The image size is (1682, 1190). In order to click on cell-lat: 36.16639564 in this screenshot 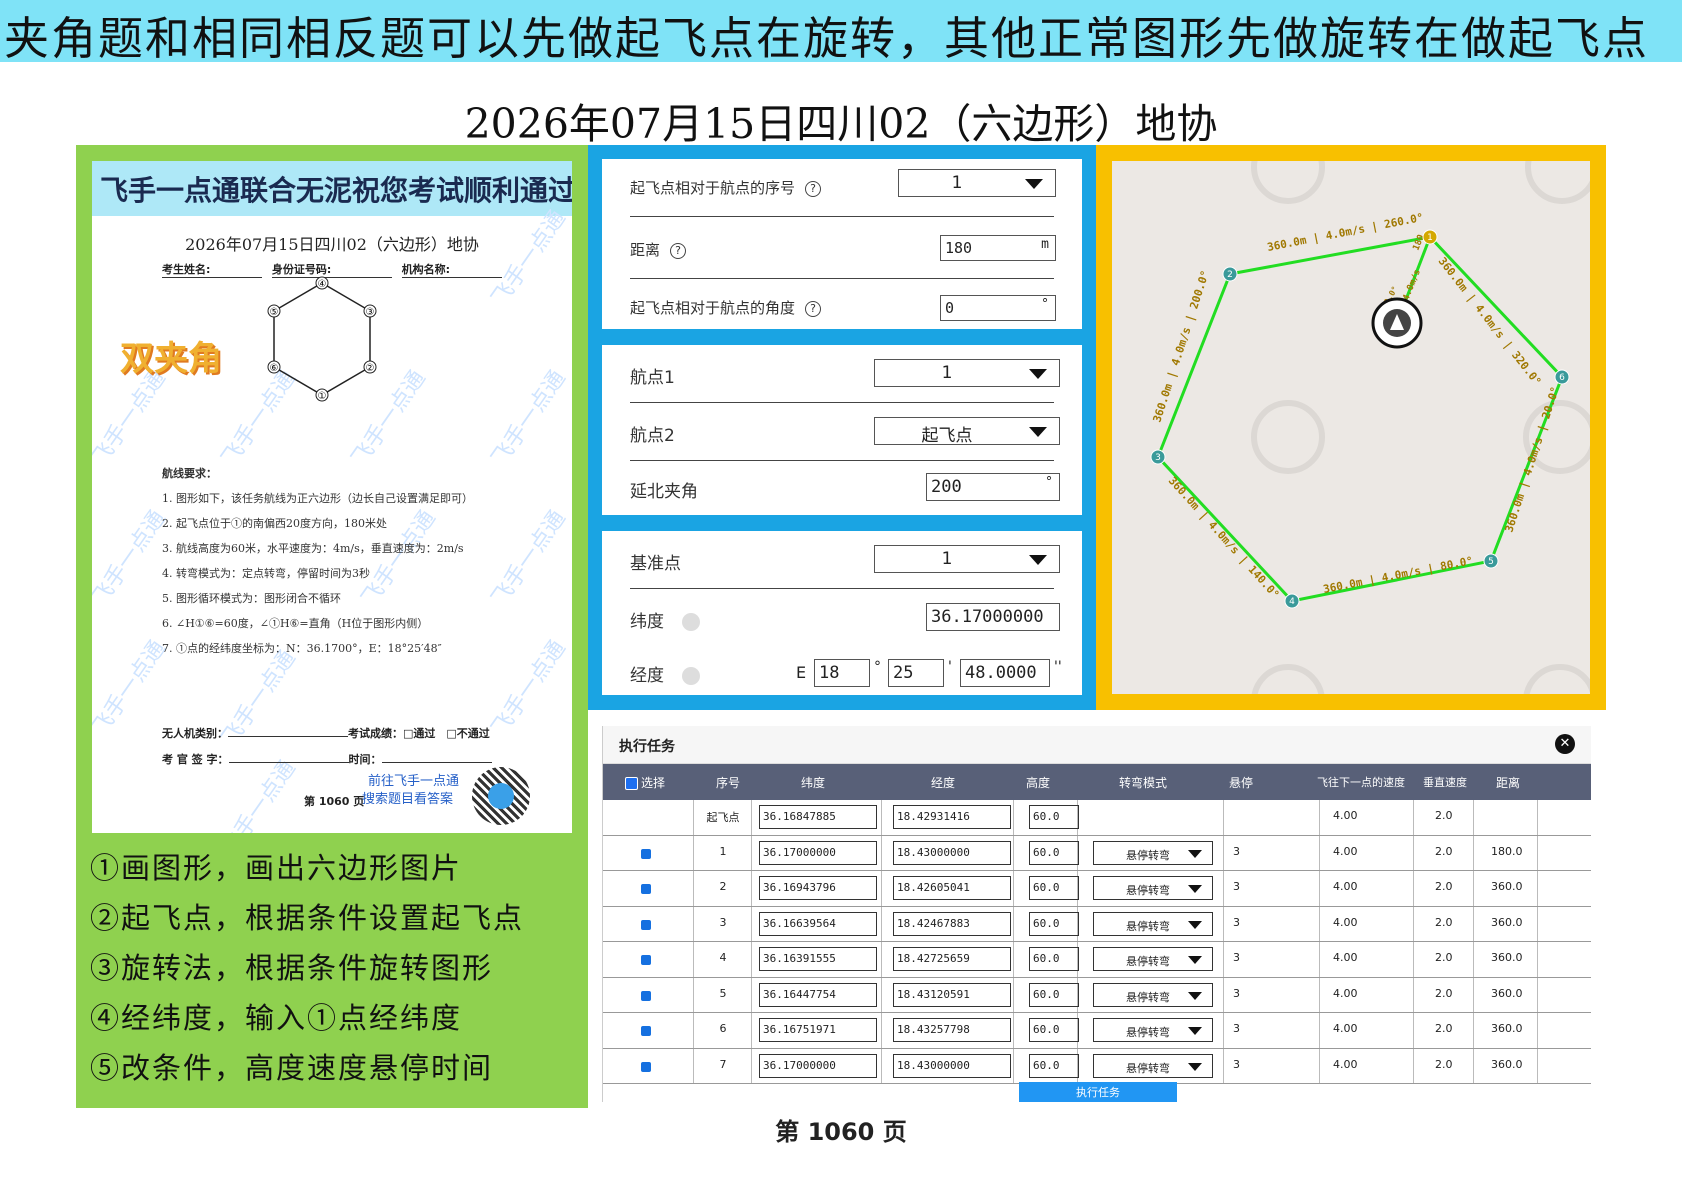, I will do `click(818, 923)`.